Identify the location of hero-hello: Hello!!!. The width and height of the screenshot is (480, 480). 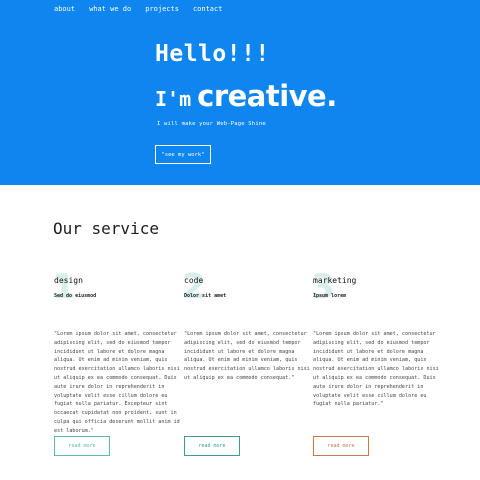
(212, 54).